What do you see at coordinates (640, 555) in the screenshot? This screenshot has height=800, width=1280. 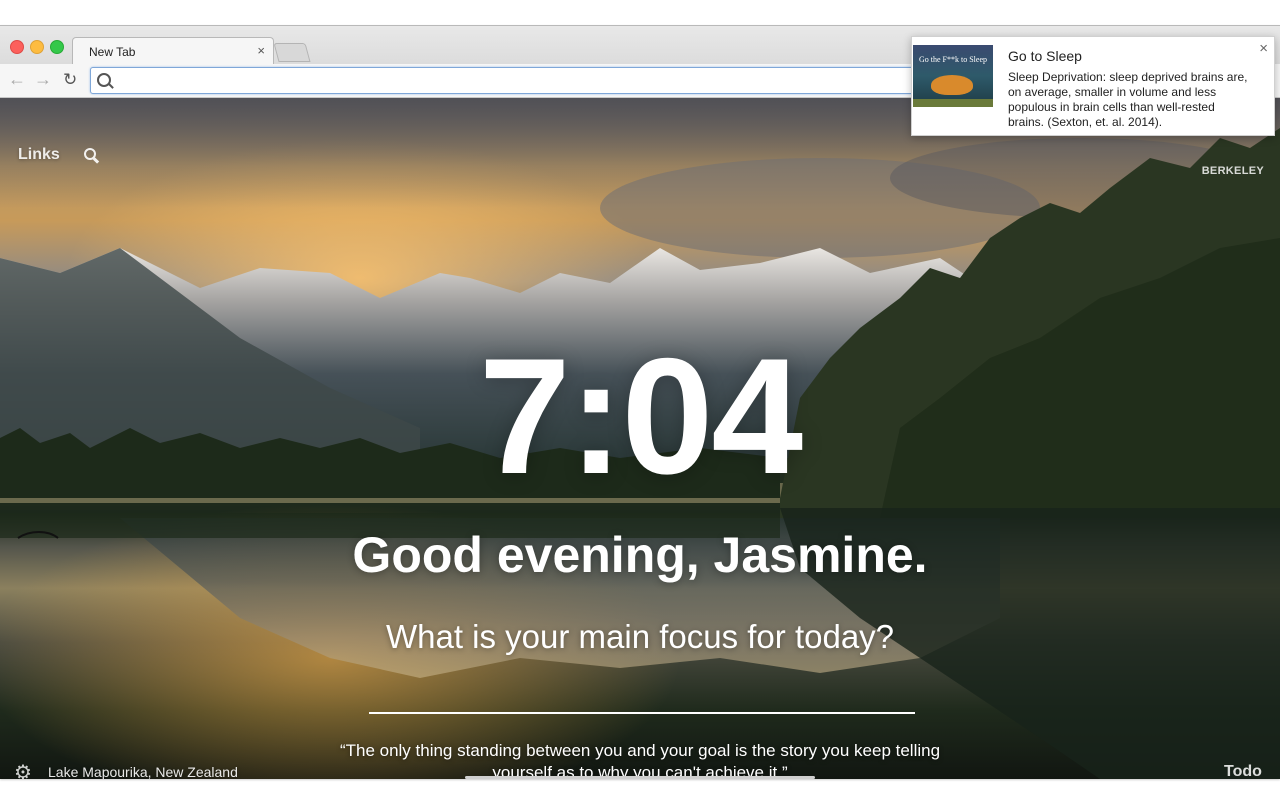 I see `greeting-text: Good evening, Jasmine.` at bounding box center [640, 555].